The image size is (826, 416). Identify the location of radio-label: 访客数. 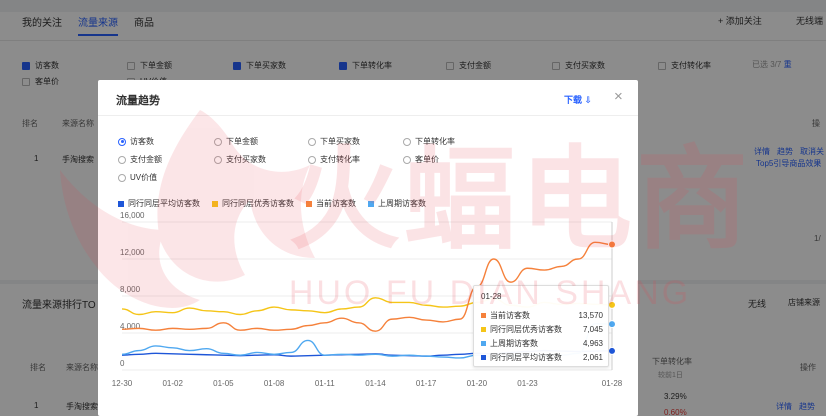
(142, 141).